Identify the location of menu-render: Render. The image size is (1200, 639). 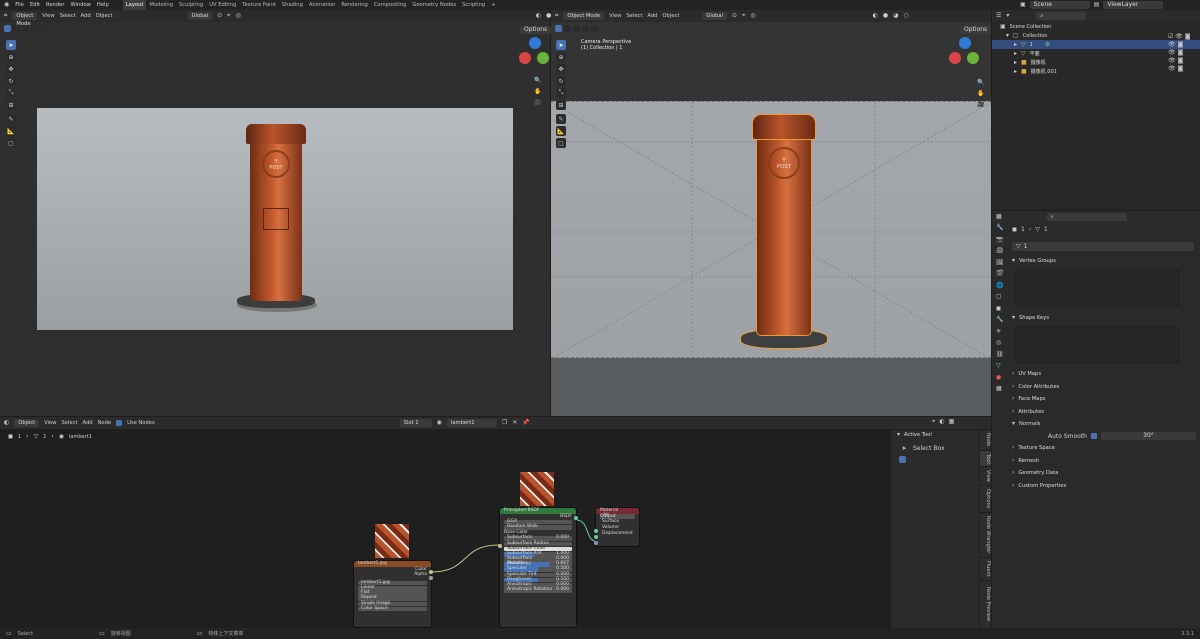
(55, 5).